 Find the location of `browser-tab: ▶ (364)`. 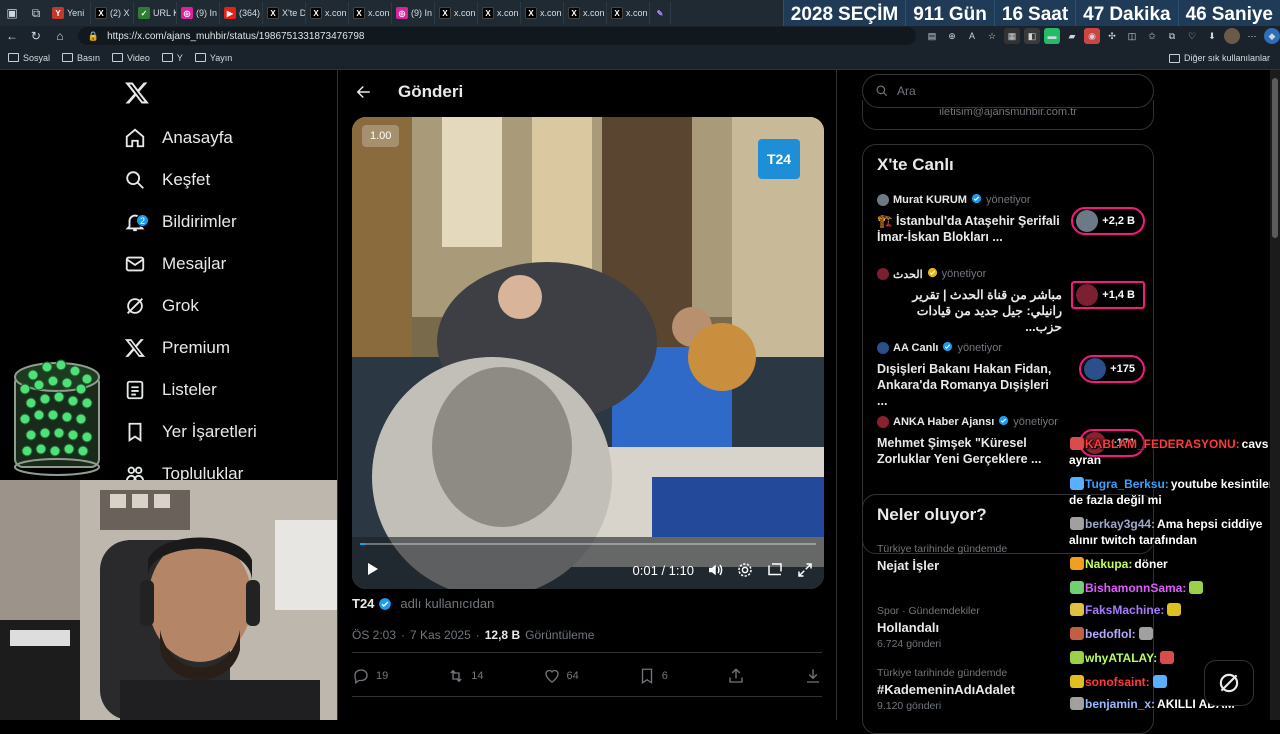

browser-tab: ▶ (364) is located at coordinates (241, 13).